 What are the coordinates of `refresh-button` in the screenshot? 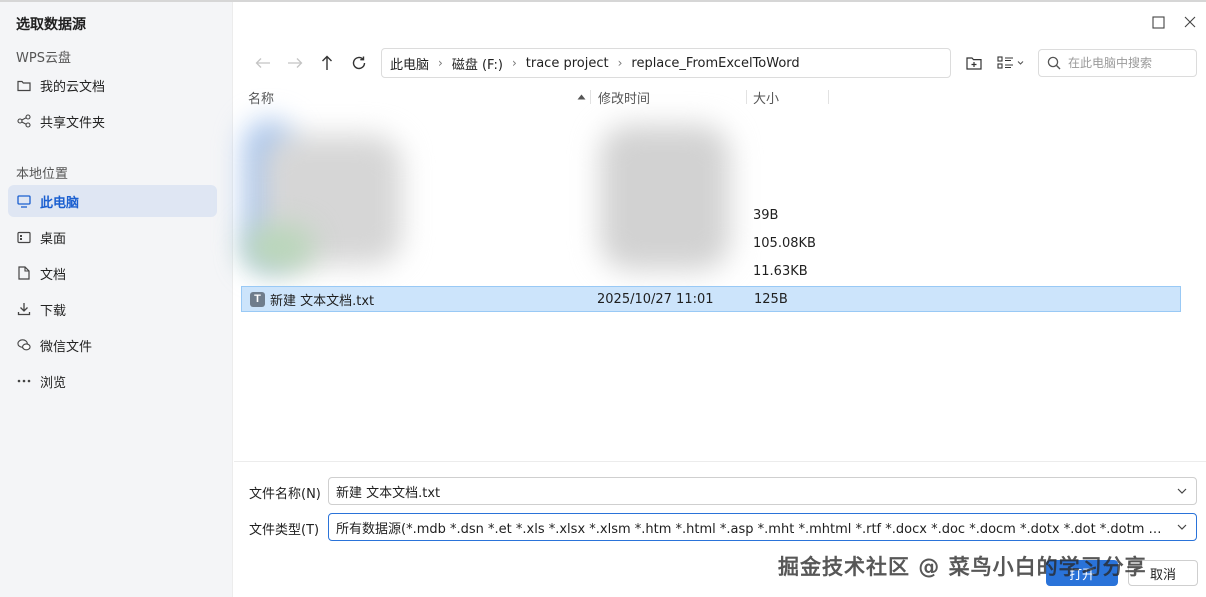 It's located at (359, 63).